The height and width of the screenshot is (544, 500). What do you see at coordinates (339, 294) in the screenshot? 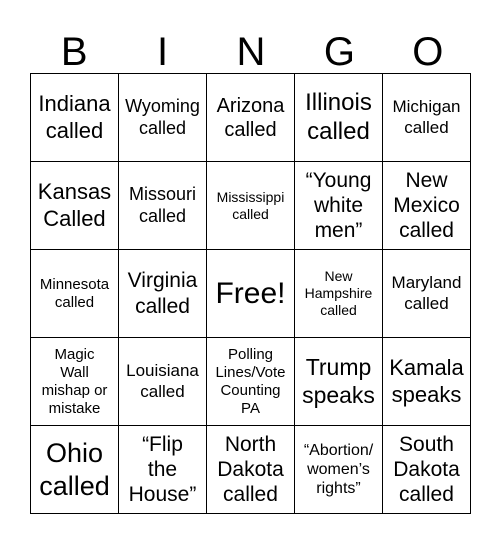
I see `bingo-cell: New Hampshire called` at bounding box center [339, 294].